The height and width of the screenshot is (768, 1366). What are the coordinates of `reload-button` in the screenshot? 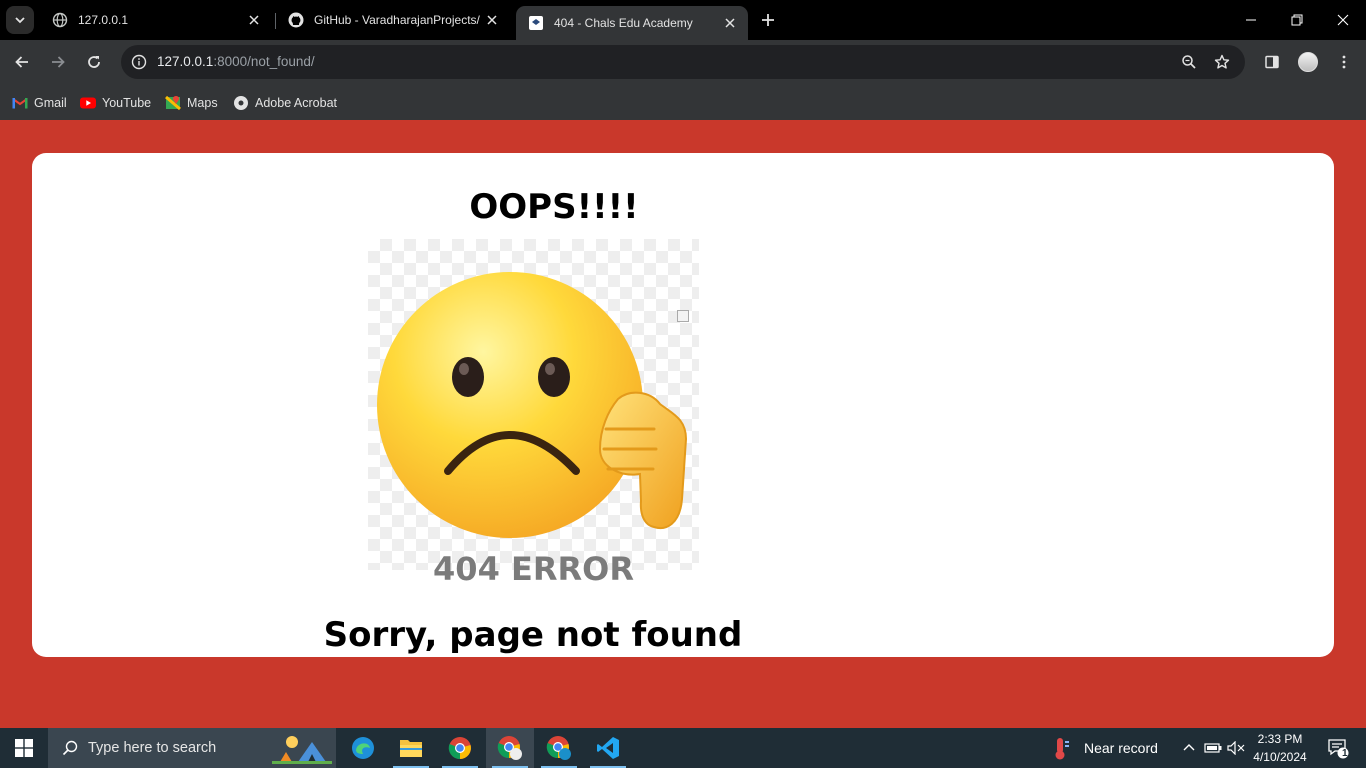 It's located at (94, 62).